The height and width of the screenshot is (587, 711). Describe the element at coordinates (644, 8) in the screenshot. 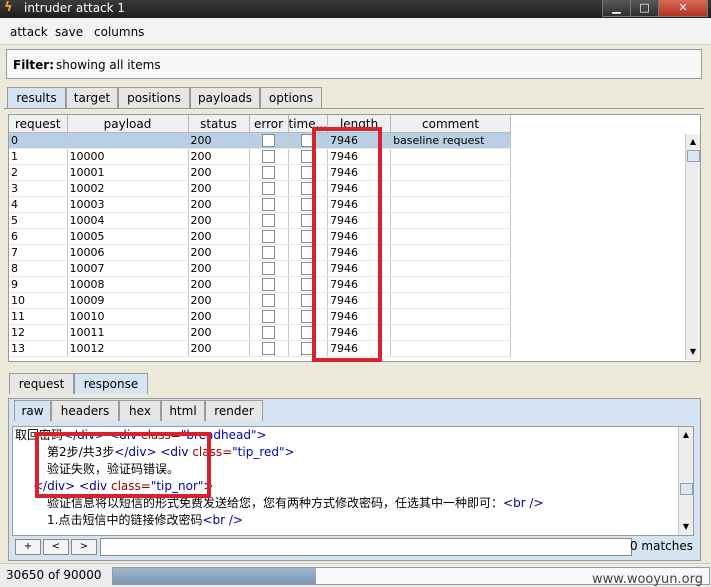

I see `maximize-button: □` at that location.